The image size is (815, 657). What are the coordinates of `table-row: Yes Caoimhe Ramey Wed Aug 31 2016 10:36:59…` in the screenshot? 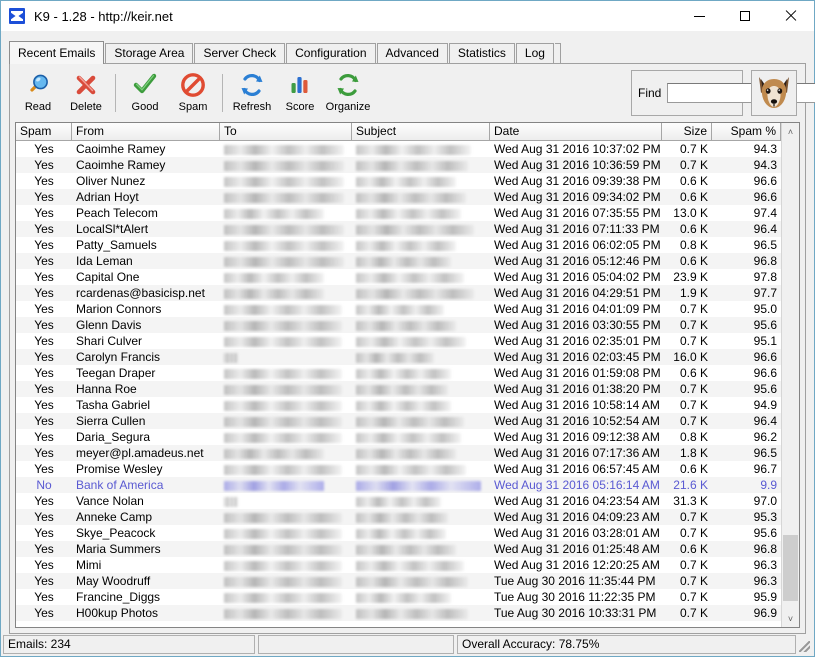 It's located at (398, 165).